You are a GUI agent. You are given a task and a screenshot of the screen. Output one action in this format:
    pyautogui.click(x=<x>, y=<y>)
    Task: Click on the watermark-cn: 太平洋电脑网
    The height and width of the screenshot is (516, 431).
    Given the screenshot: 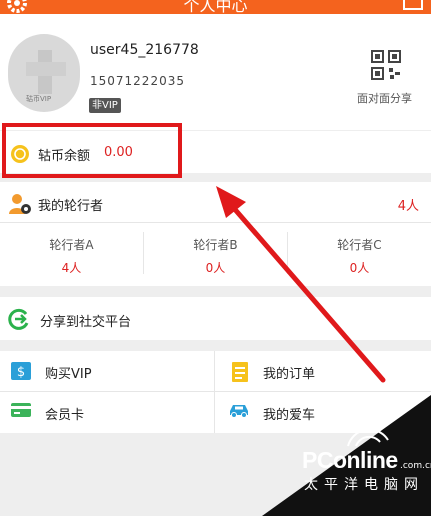 What is the action you would take?
    pyautogui.click(x=364, y=485)
    